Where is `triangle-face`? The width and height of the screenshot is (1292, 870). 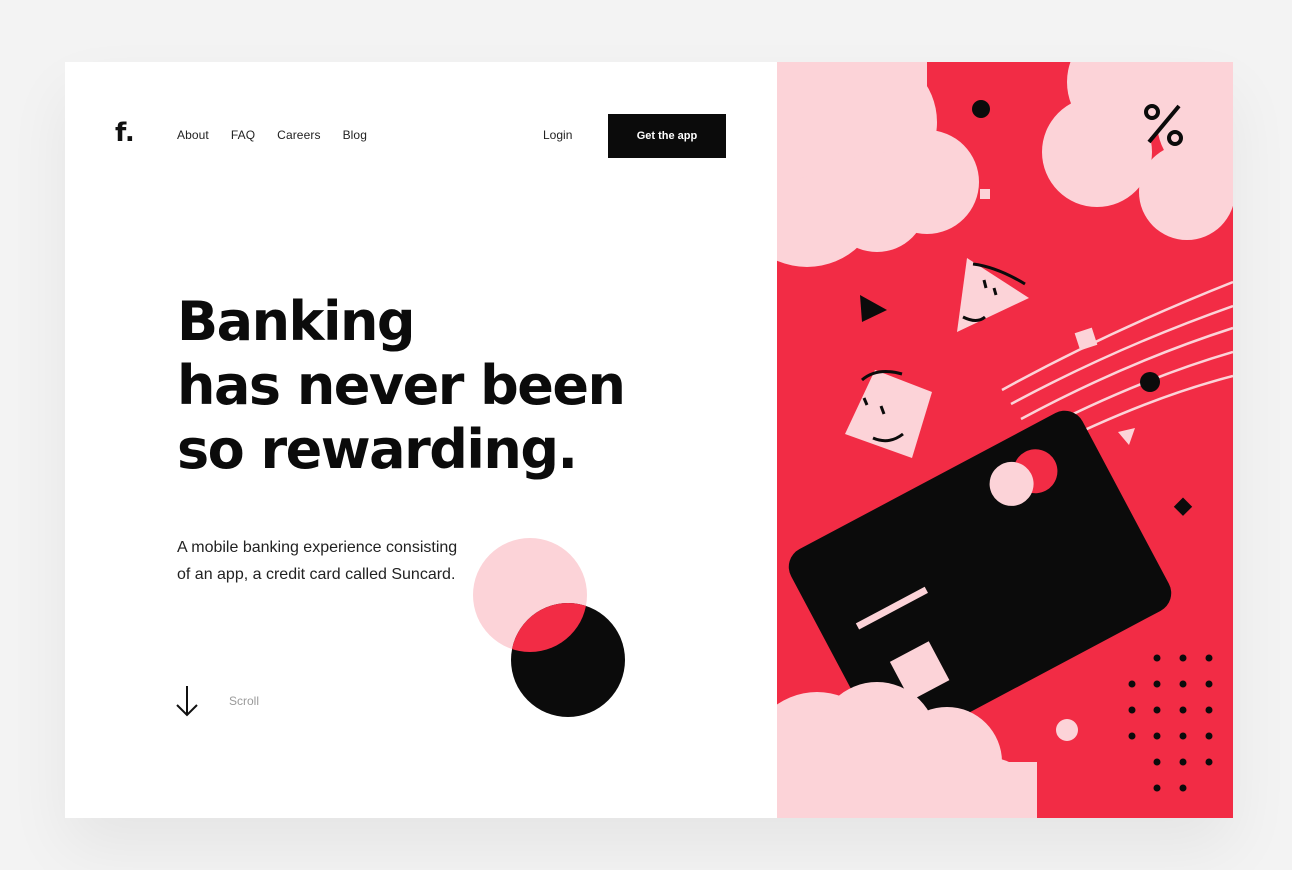 triangle-face is located at coordinates (993, 295).